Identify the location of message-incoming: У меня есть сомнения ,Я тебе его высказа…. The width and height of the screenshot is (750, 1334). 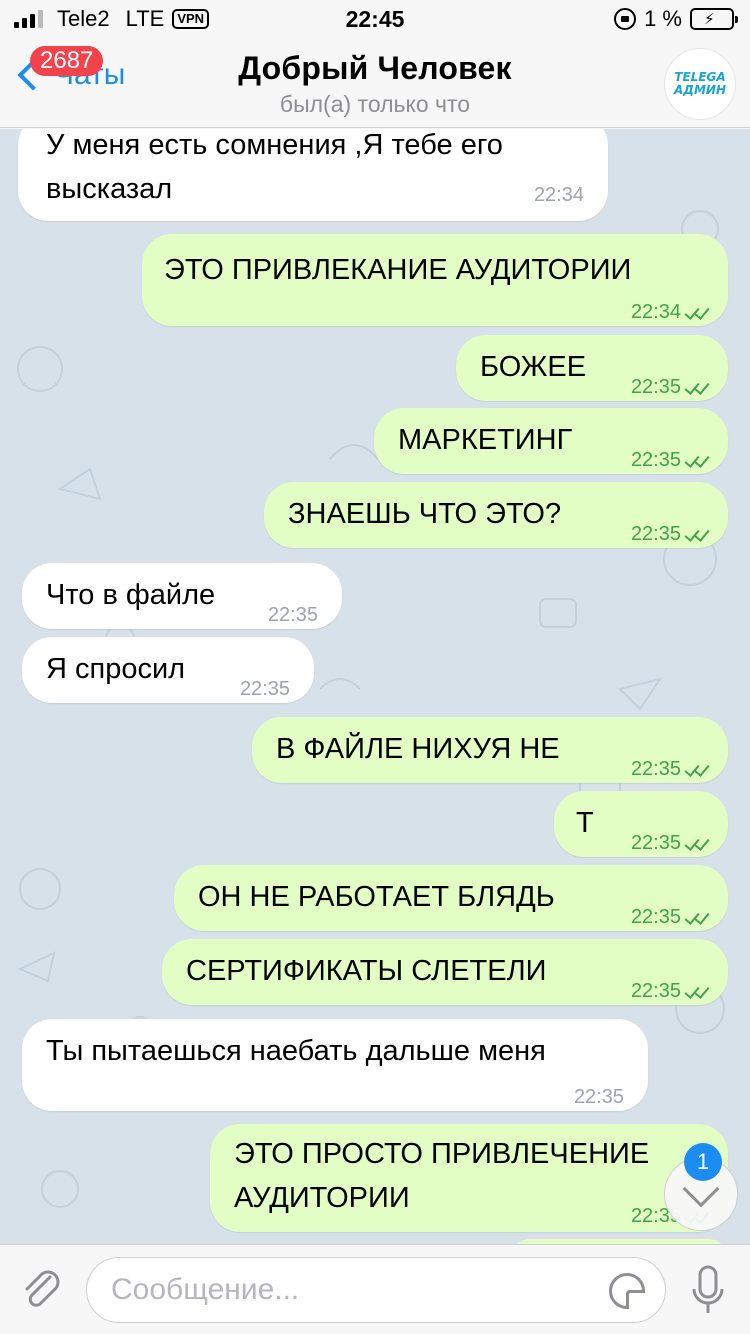
(313, 175).